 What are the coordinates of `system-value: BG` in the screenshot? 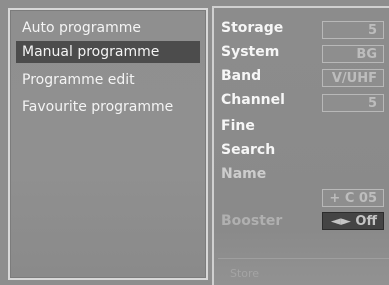 It's located at (353, 54).